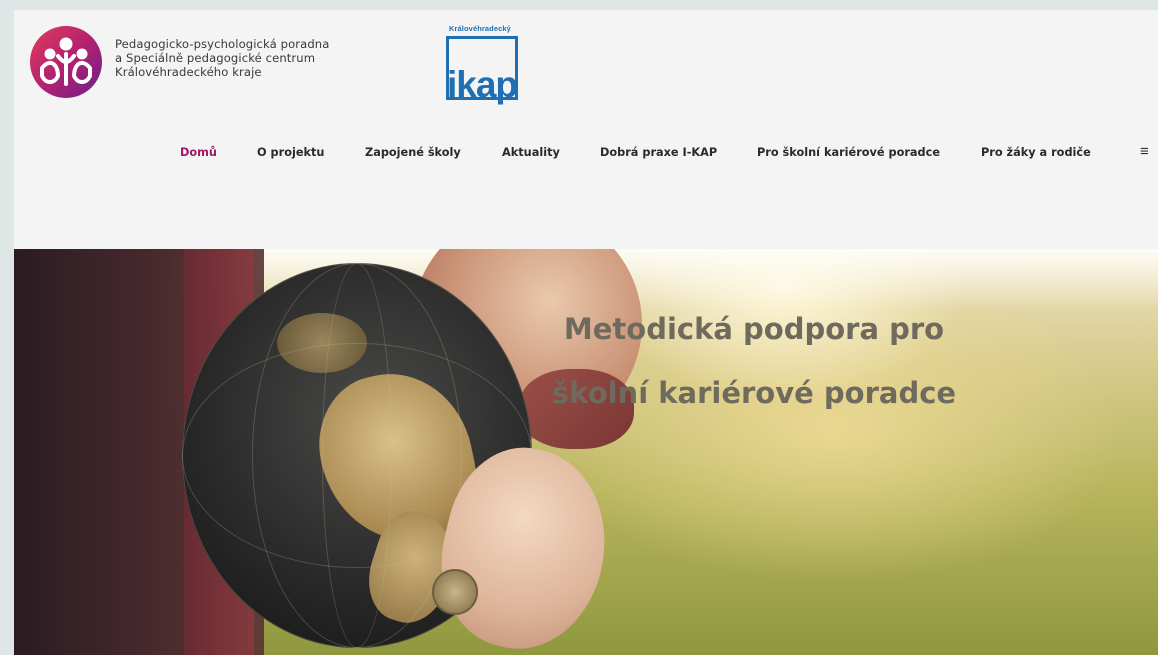  What do you see at coordinates (222, 44) in the screenshot?
I see `ppp-line-1: Pedagogicko-psychologická poradna` at bounding box center [222, 44].